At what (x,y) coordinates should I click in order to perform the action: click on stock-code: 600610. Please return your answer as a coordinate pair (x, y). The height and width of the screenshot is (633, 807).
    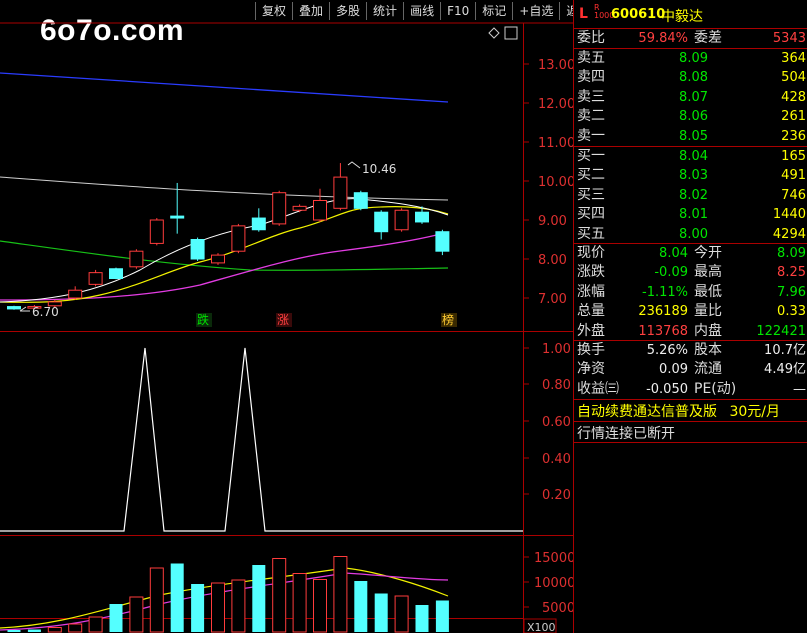
    Looking at the image, I should click on (638, 14).